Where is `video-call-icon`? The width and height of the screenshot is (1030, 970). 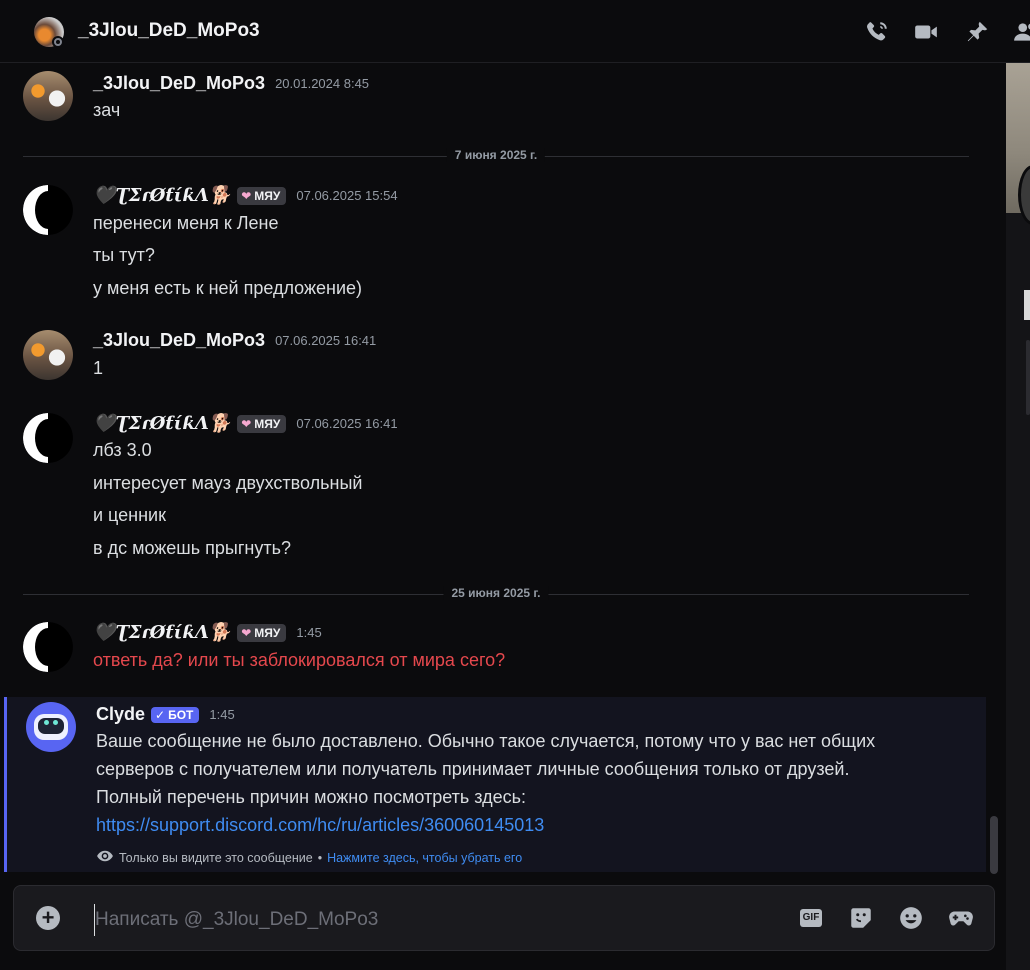
video-call-icon is located at coordinates (926, 32).